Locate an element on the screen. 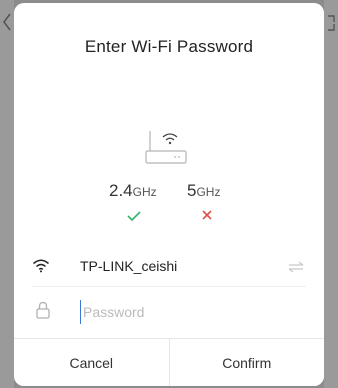 This screenshot has height=388, width=338. back-chevron-icon is located at coordinates (7, 22).